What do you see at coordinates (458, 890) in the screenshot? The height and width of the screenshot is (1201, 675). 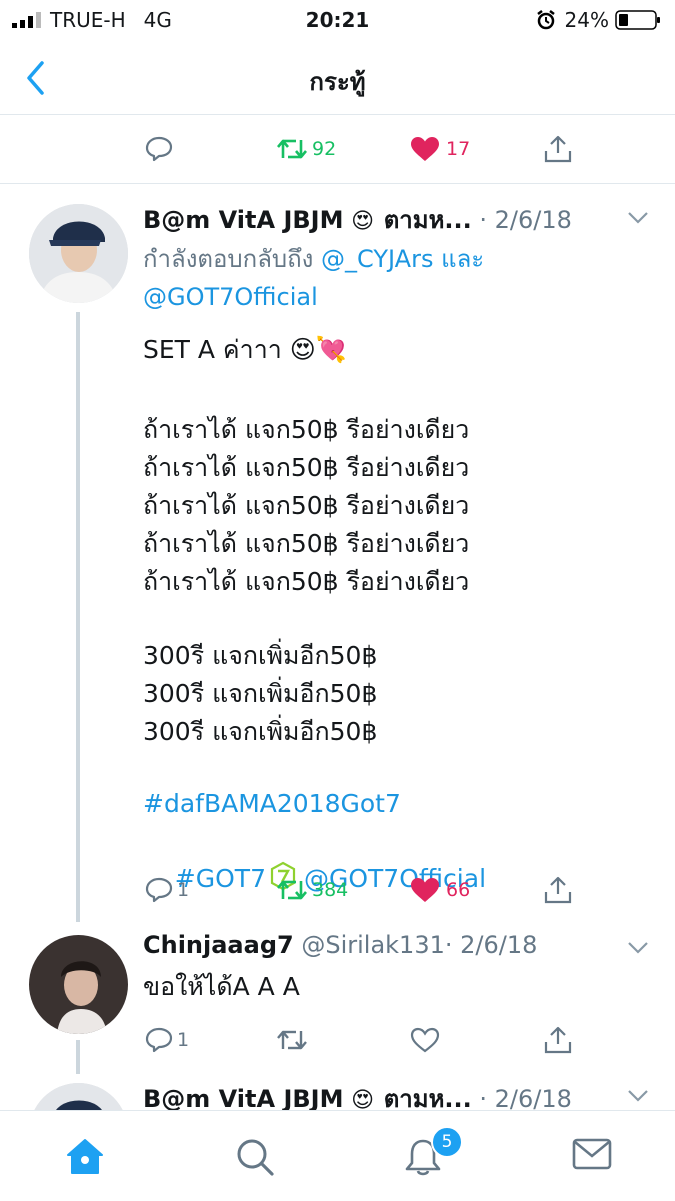 I see `like-count: 66` at bounding box center [458, 890].